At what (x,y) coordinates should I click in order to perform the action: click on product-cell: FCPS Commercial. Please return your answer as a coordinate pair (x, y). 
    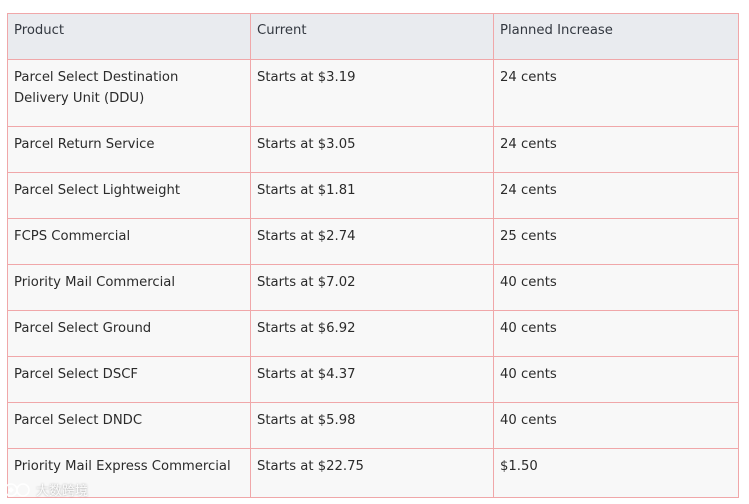
    Looking at the image, I should click on (129, 241).